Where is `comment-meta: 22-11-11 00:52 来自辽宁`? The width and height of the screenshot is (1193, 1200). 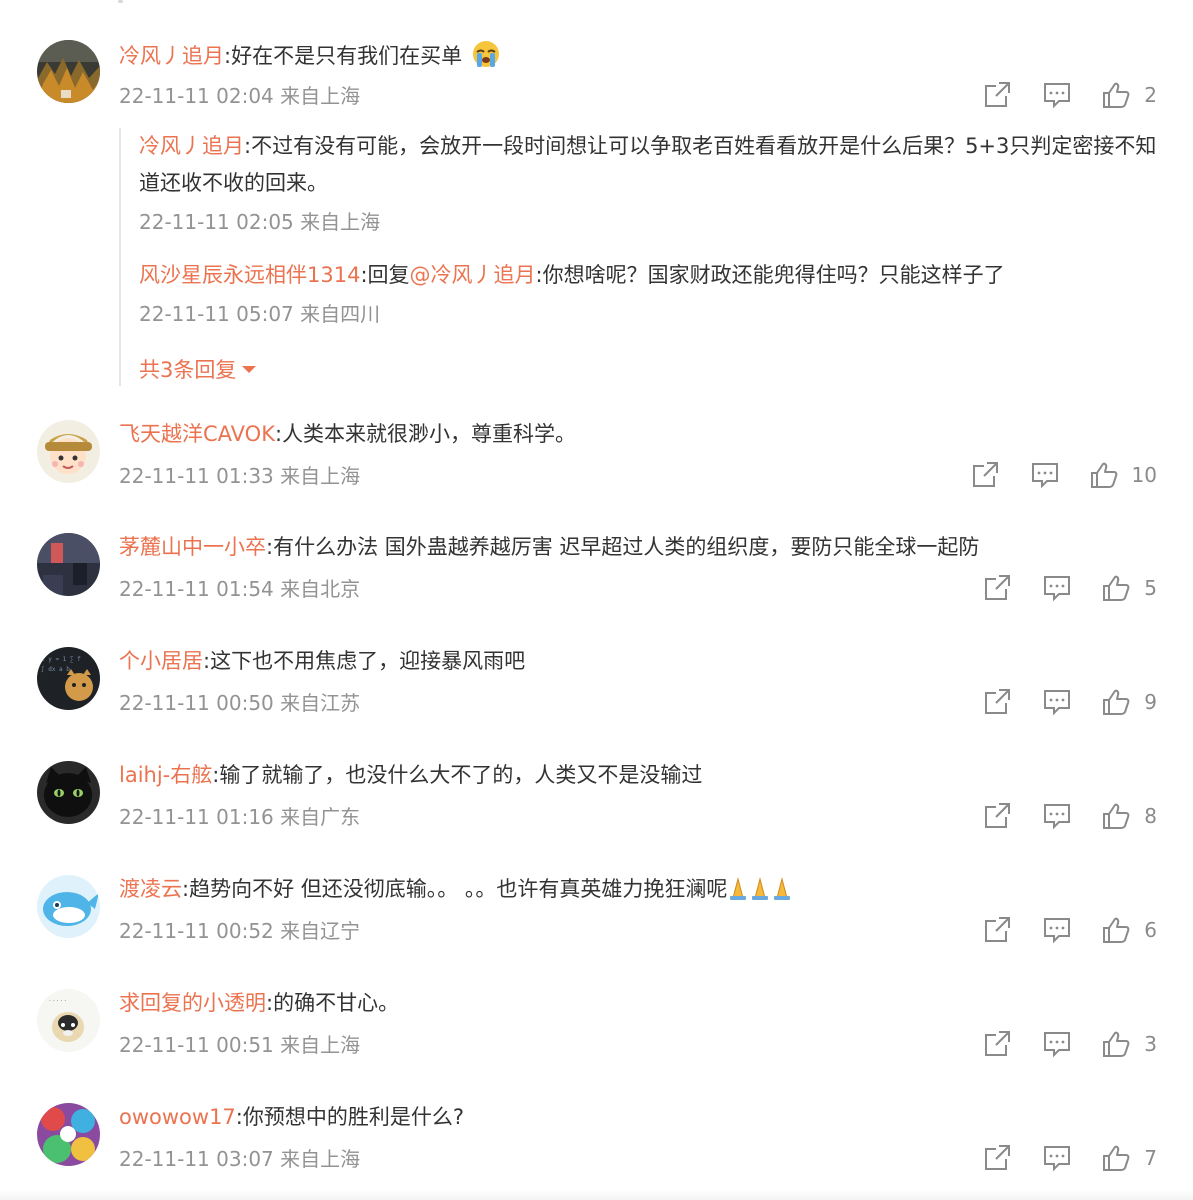 comment-meta: 22-11-11 00:52 来自辽宁 is located at coordinates (240, 931).